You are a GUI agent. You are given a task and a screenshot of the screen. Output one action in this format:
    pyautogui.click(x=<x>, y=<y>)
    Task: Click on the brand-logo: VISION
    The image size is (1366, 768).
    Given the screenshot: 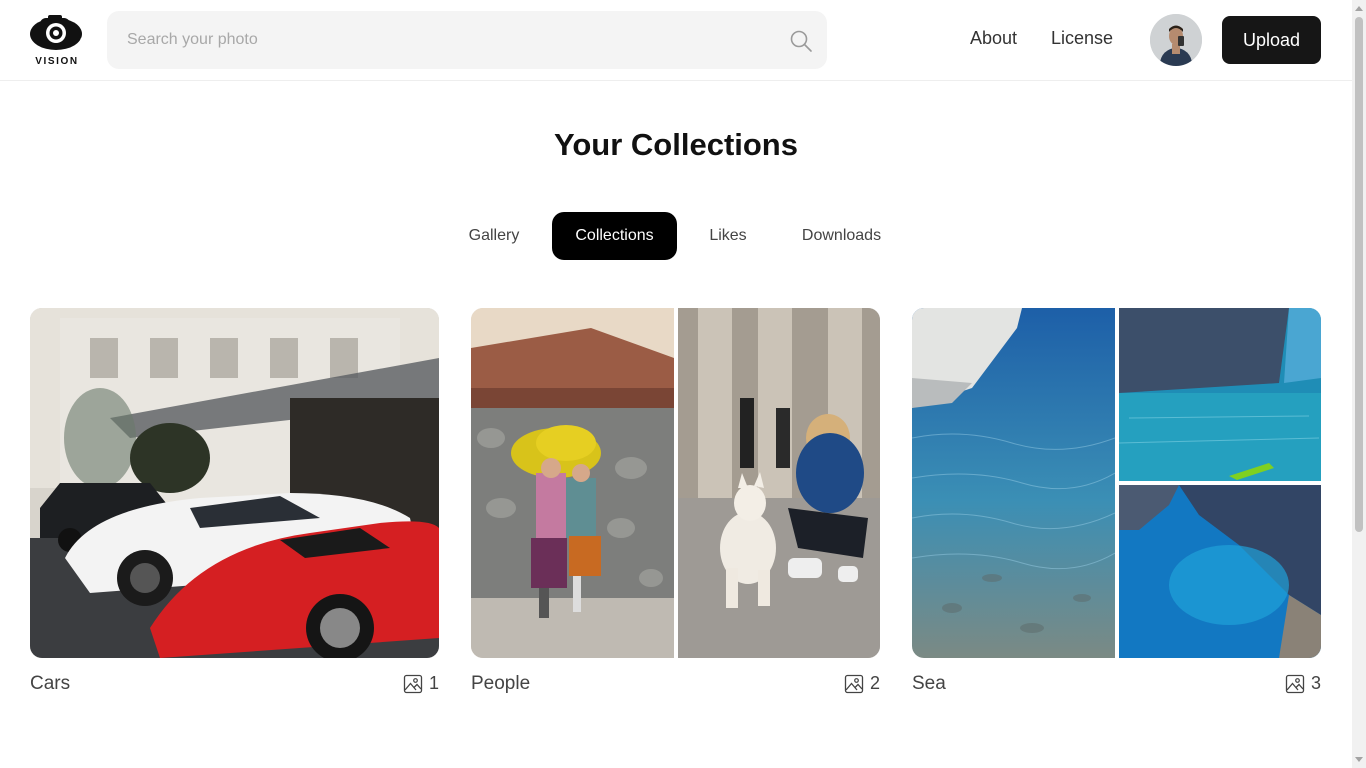 What is the action you would take?
    pyautogui.click(x=57, y=40)
    